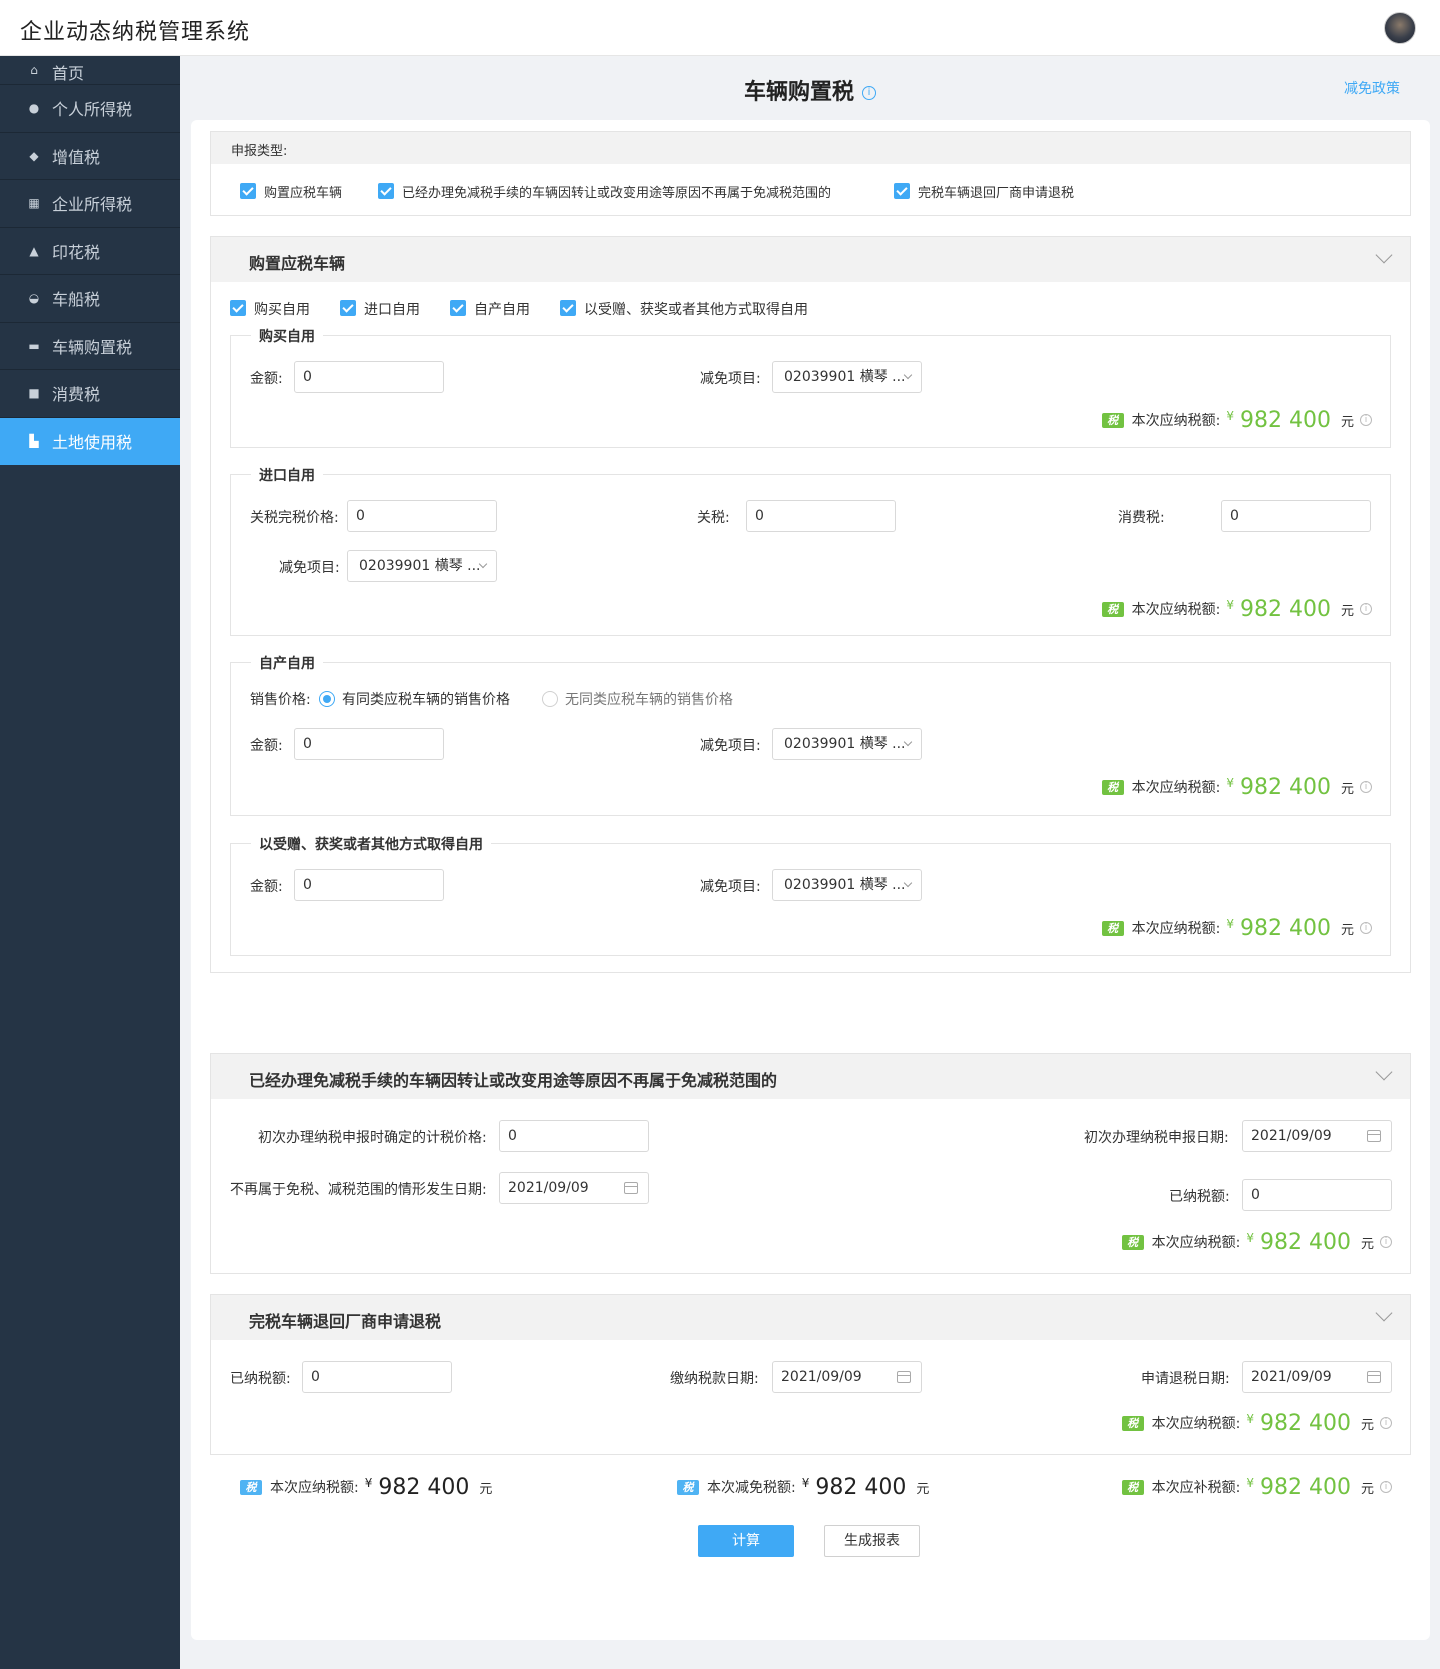  What do you see at coordinates (248, 191) in the screenshot?
I see `checkbox-purchase-vehicle` at bounding box center [248, 191].